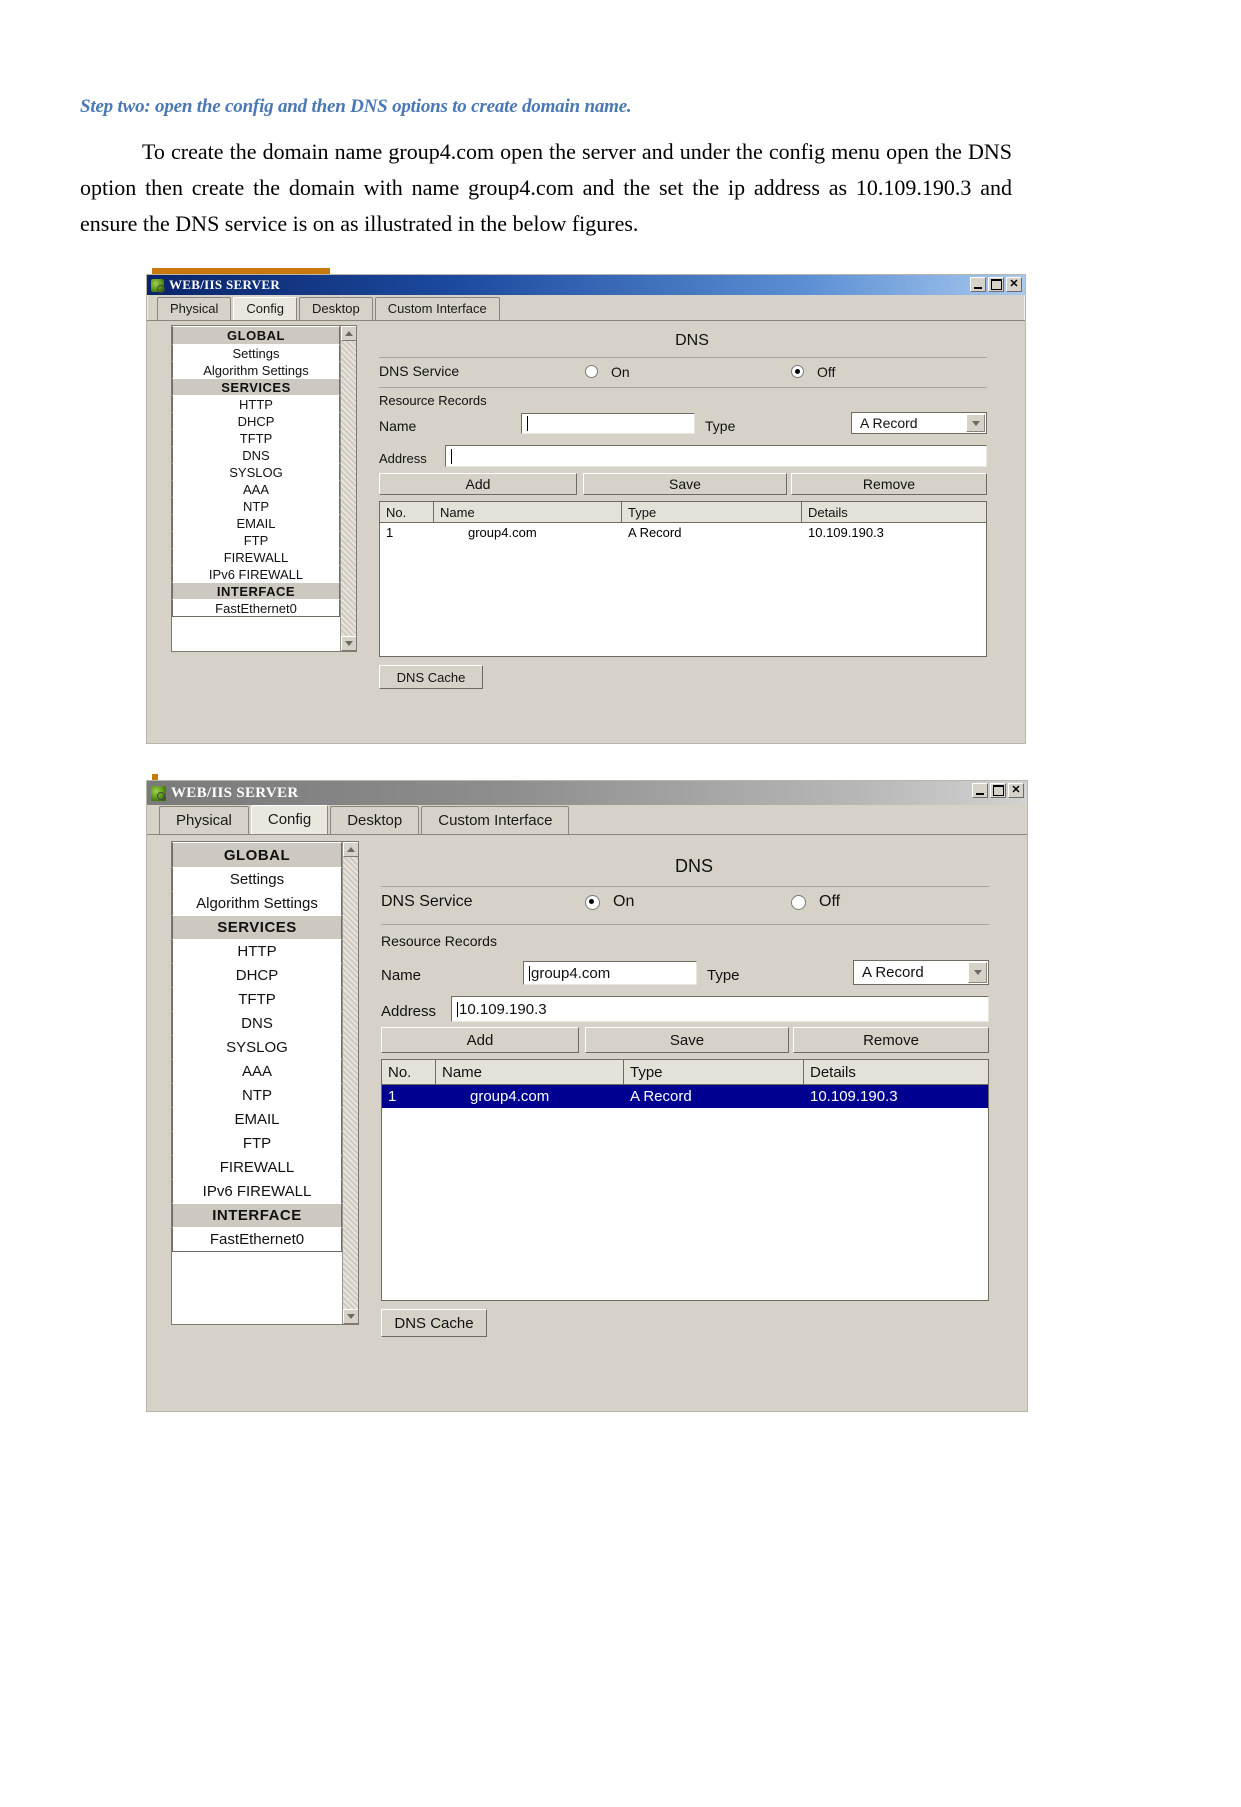 The image size is (1241, 1807). Describe the element at coordinates (571, 973) in the screenshot. I see `name-input-value-bottom: group4.com` at that location.